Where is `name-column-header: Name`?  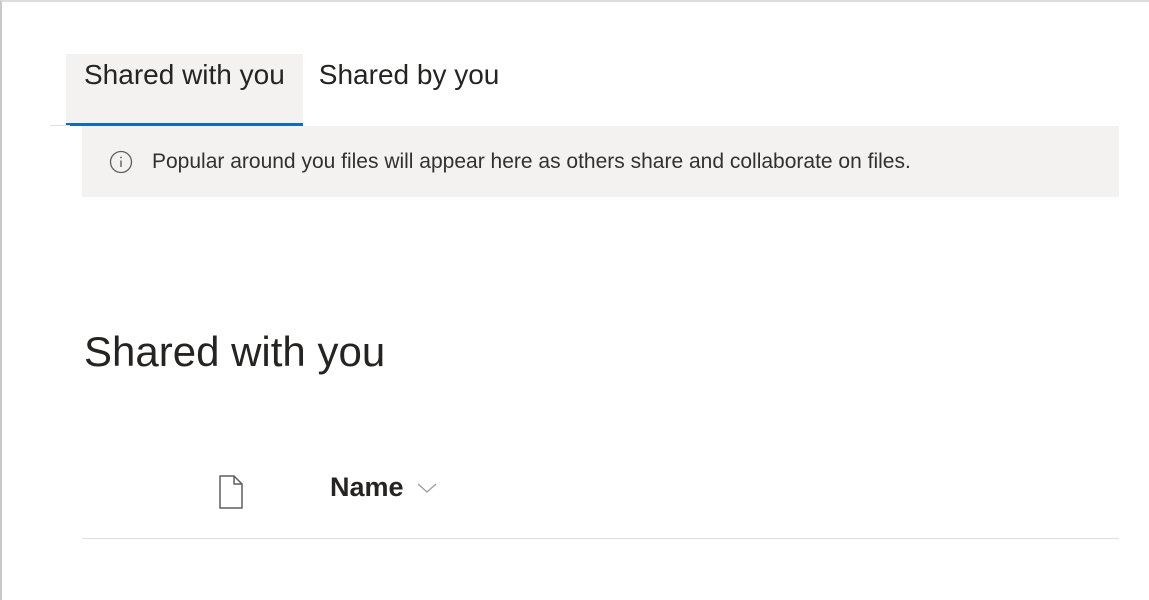
name-column-header: Name is located at coordinates (384, 487).